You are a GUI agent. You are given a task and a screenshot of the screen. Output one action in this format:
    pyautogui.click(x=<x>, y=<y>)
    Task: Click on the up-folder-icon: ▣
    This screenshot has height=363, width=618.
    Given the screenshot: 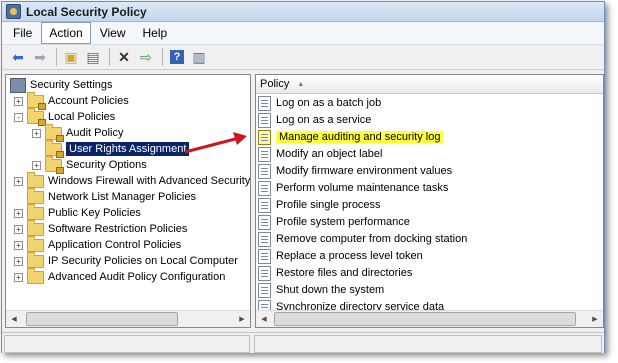 What is the action you would take?
    pyautogui.click(x=71, y=57)
    